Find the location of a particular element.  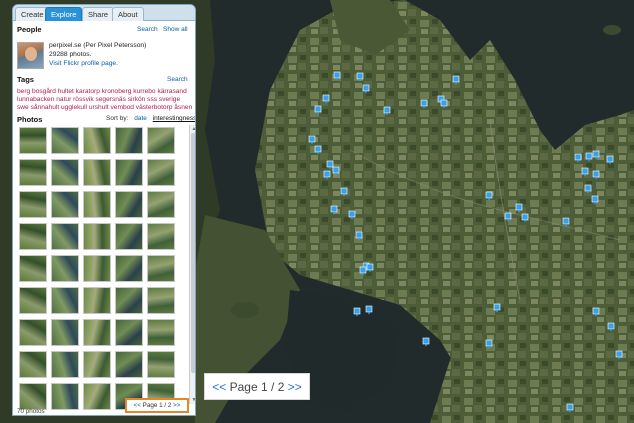

sort-by-label: Sort by: is located at coordinates (117, 118).